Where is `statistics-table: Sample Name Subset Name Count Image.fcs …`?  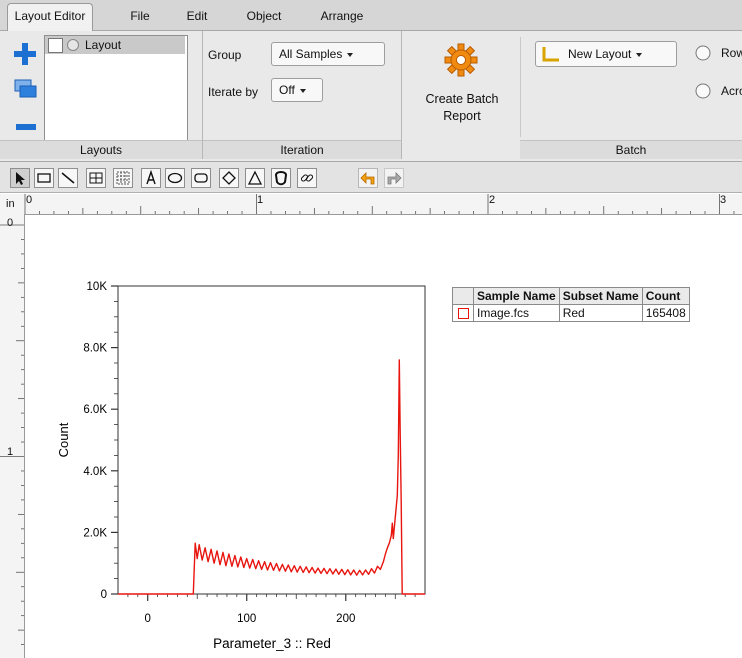
statistics-table: Sample Name Subset Name Count Image.fcs … is located at coordinates (571, 304).